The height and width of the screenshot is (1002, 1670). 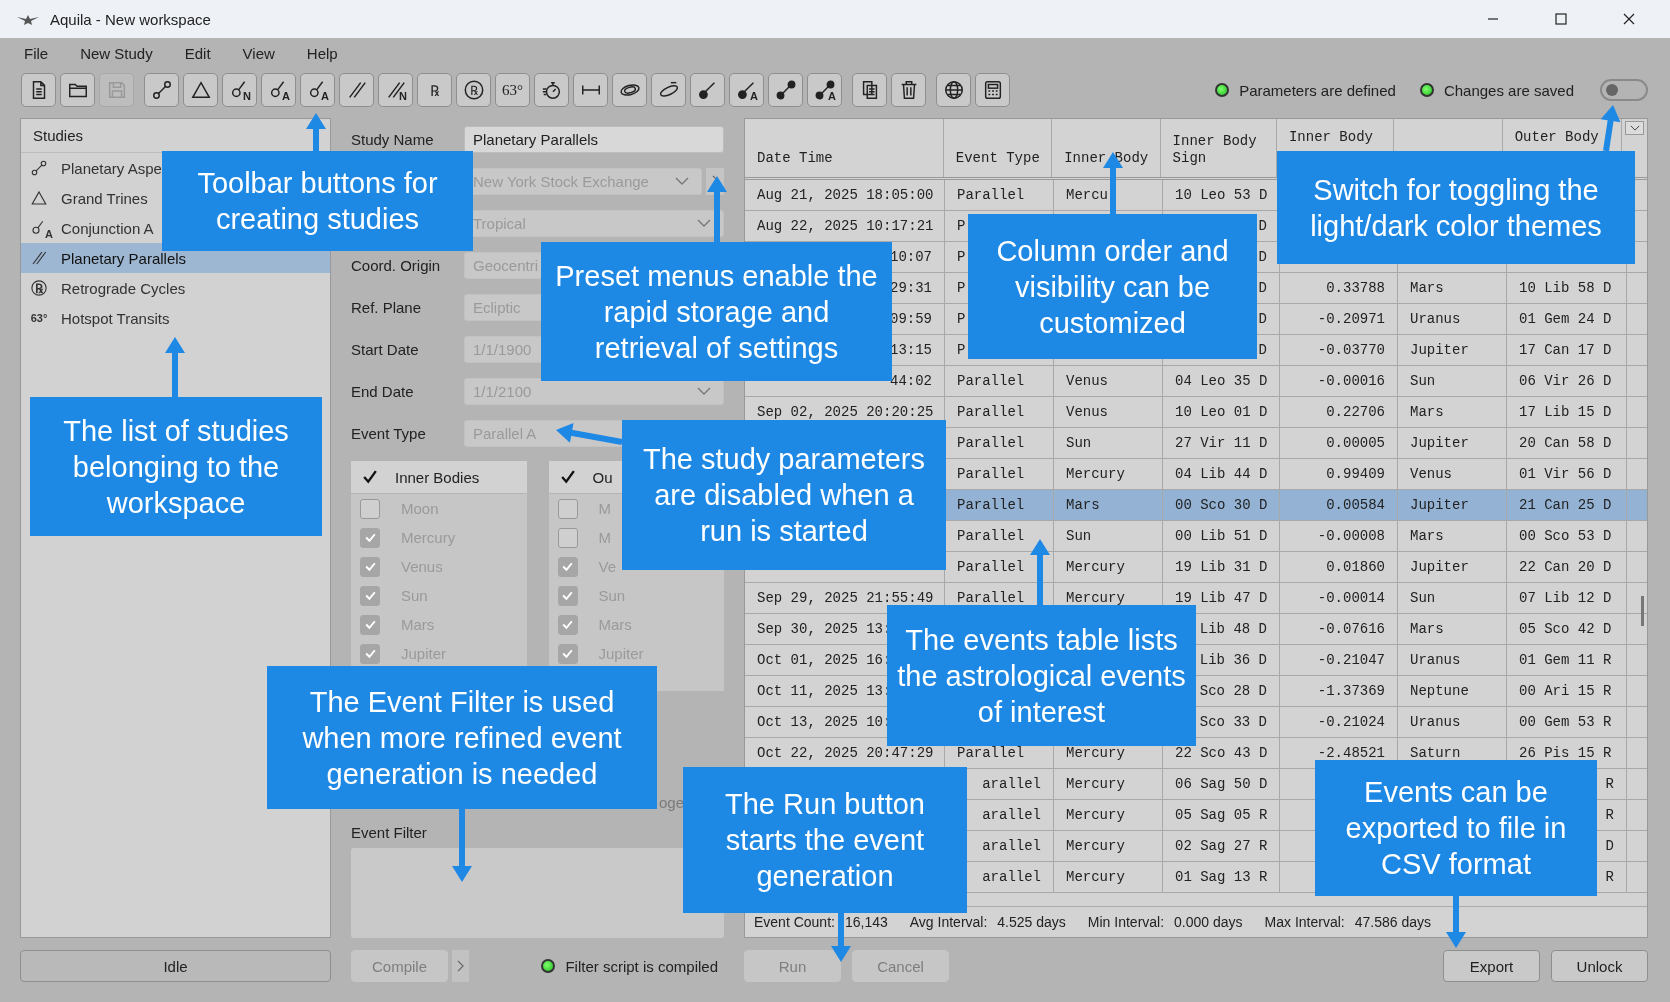 What do you see at coordinates (1567, 350) in the screenshot?
I see `table-cell: 17 Can 17 D` at bounding box center [1567, 350].